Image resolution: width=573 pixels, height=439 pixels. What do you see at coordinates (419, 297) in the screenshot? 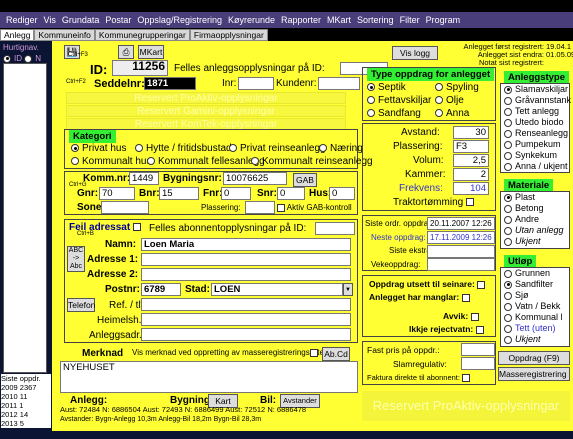
I see `manglar-check: Anlegget har manglar:` at bounding box center [419, 297].